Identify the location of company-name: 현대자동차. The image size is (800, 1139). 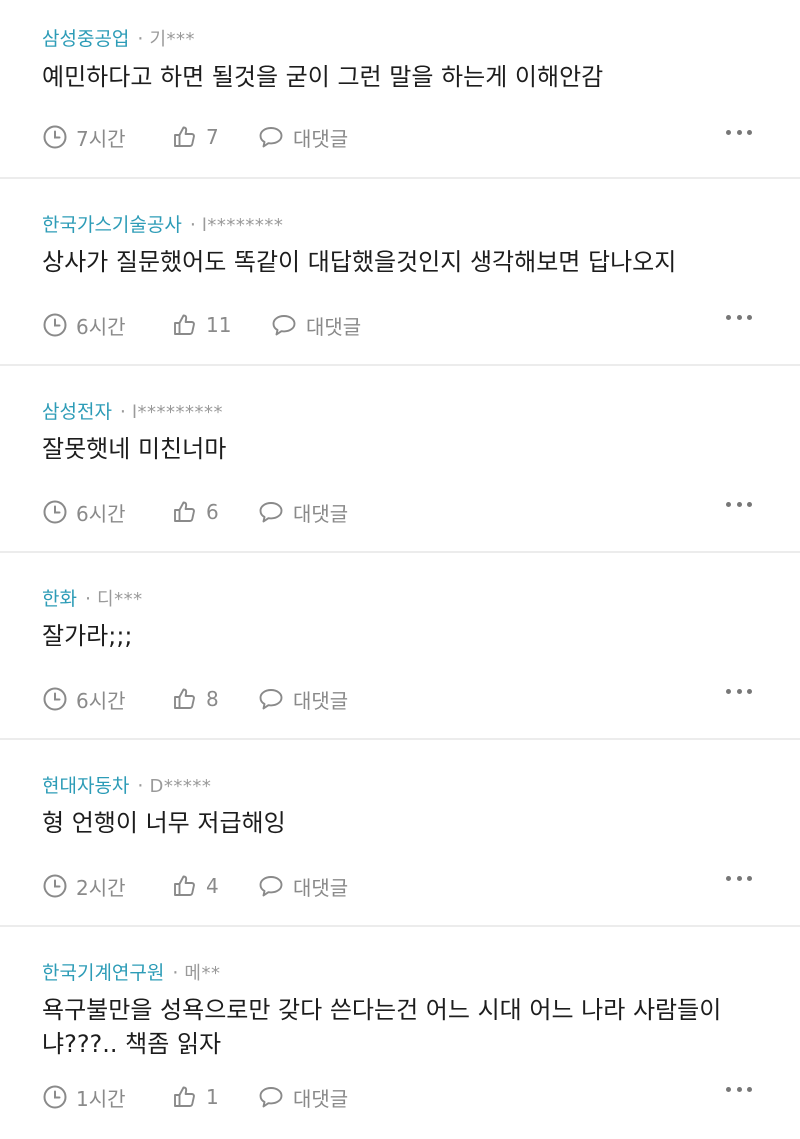
(85, 786).